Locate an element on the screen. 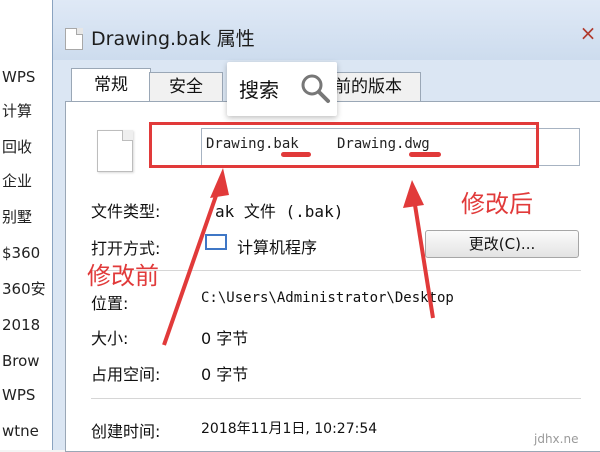 Image resolution: width=600 pixels, height=452 pixels. created-label: 创建时间: is located at coordinates (126, 431).